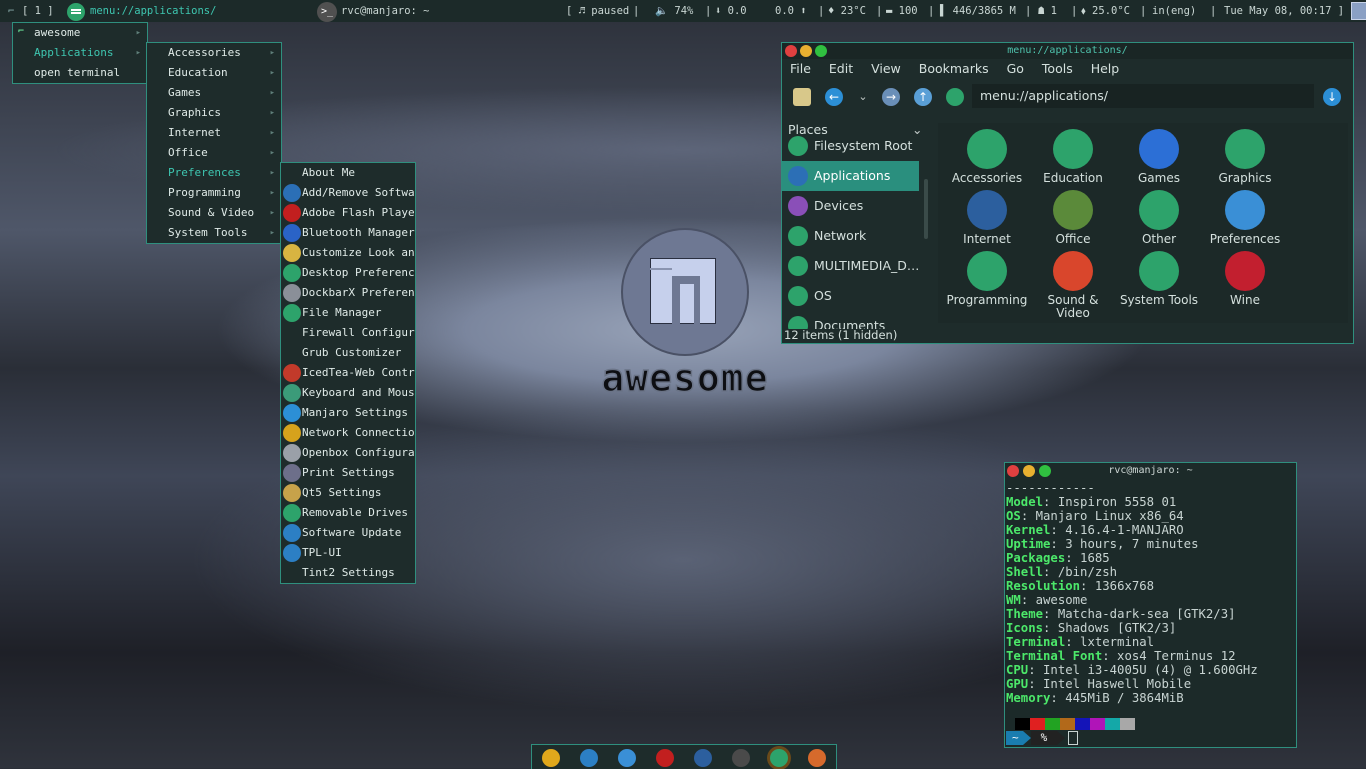 This screenshot has height=769, width=1366. What do you see at coordinates (214, 233) in the screenshot?
I see `menu-item-system-tools: System Tools ▸` at bounding box center [214, 233].